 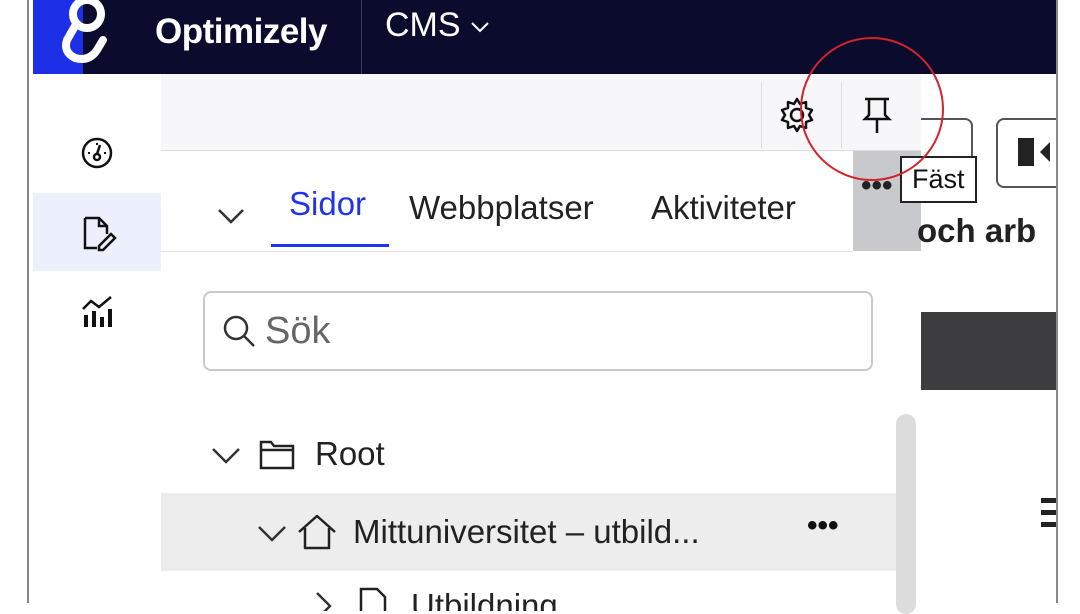 I want to click on analytics-icon, so click(x=97, y=311).